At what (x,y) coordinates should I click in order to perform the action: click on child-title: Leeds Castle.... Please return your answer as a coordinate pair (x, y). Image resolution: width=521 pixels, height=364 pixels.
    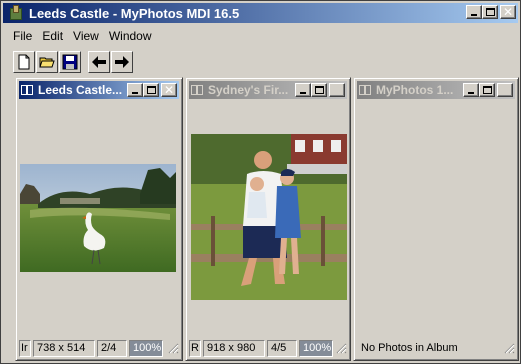
    Looking at the image, I should click on (80, 90).